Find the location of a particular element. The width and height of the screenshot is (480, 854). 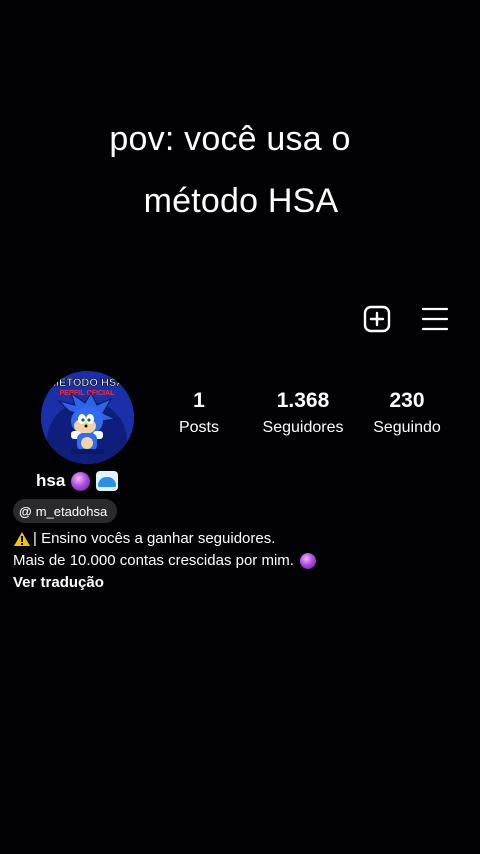

followers-label: Seguidores is located at coordinates (303, 427).